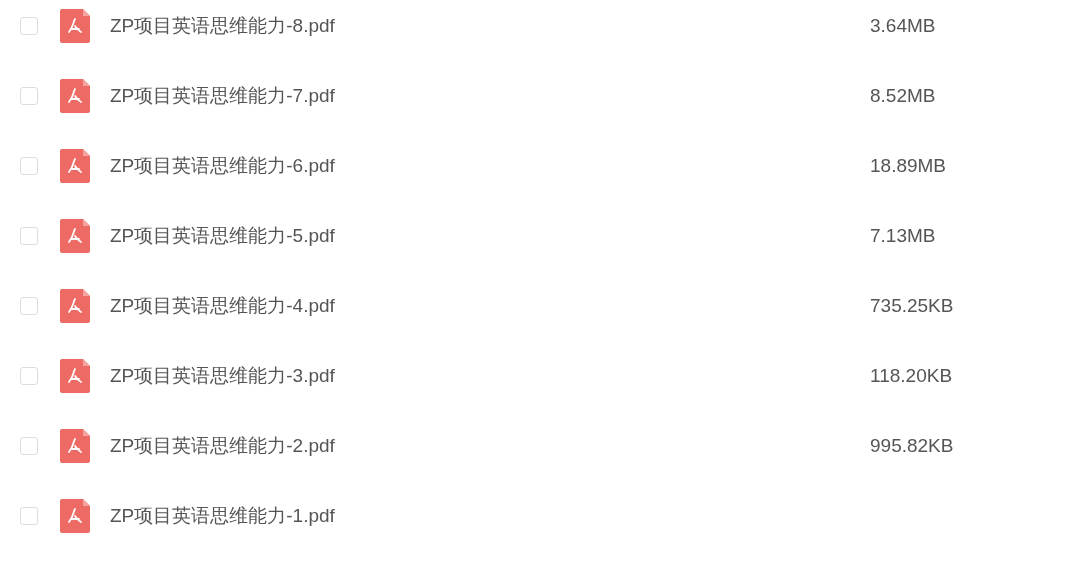  Describe the element at coordinates (490, 96) in the screenshot. I see `file-name: ZP项目英语思维能力-7.pdf` at that location.